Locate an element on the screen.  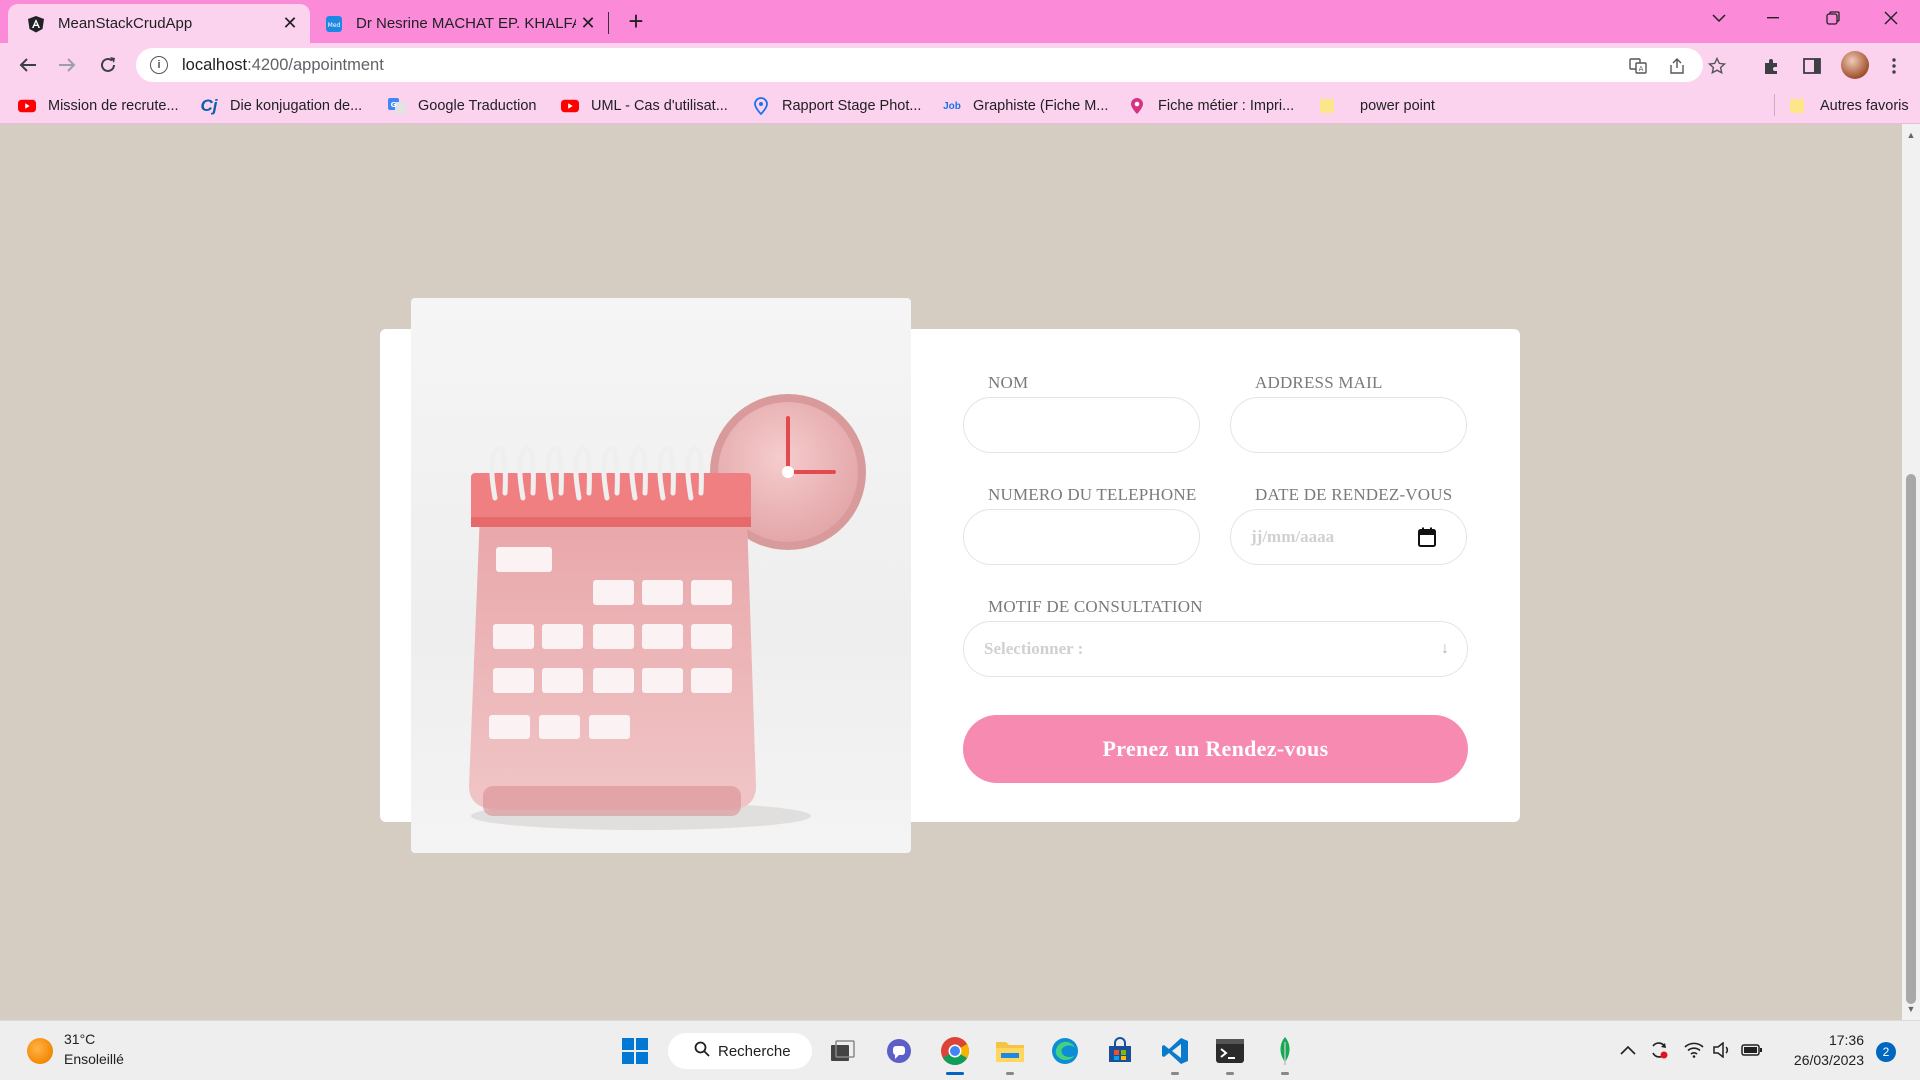
calendar-picker-icon is located at coordinates (1427, 537).